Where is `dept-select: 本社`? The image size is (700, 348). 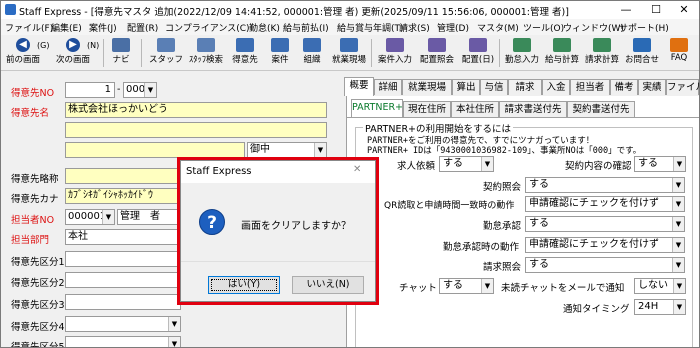
dept-select: 本社 is located at coordinates (123, 237).